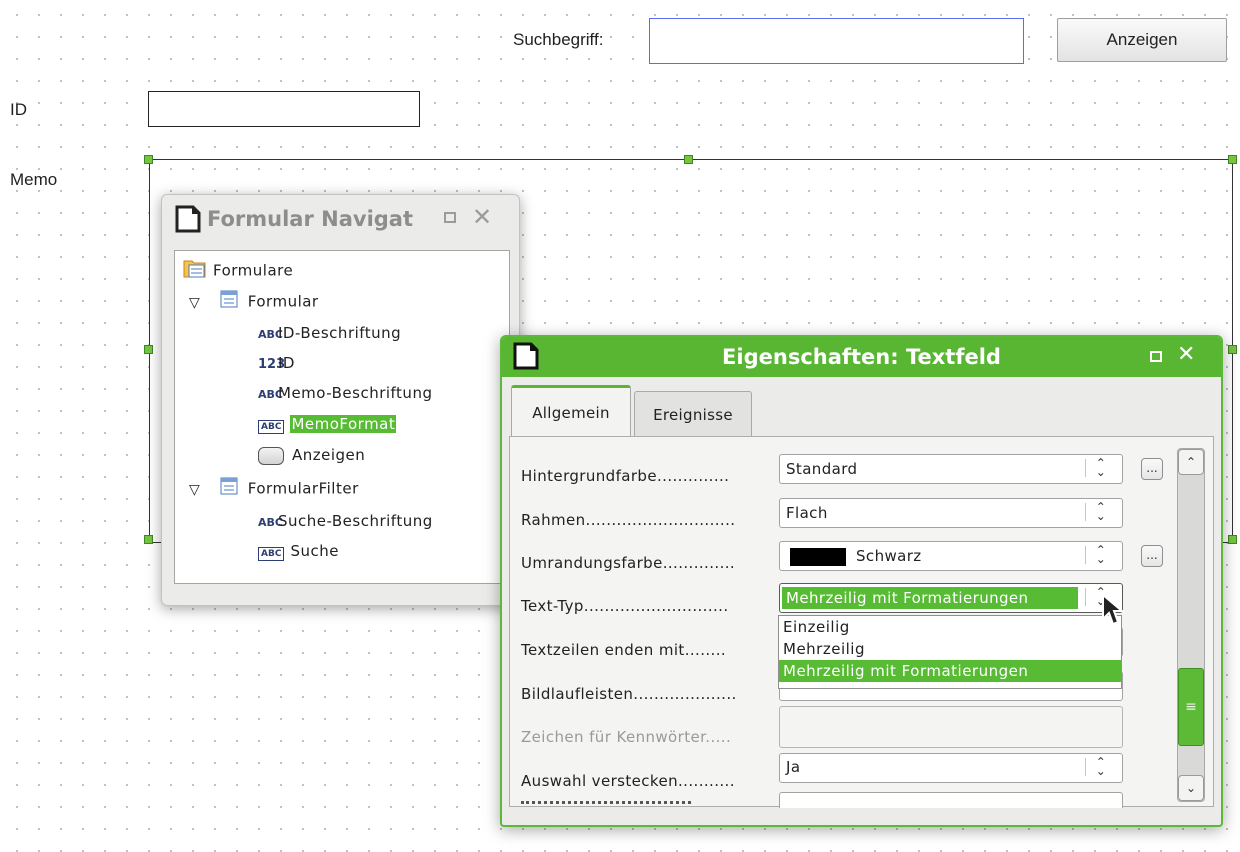  I want to click on tree-item-id-beschriftung: ABCID-Beschriftung, so click(329, 333).